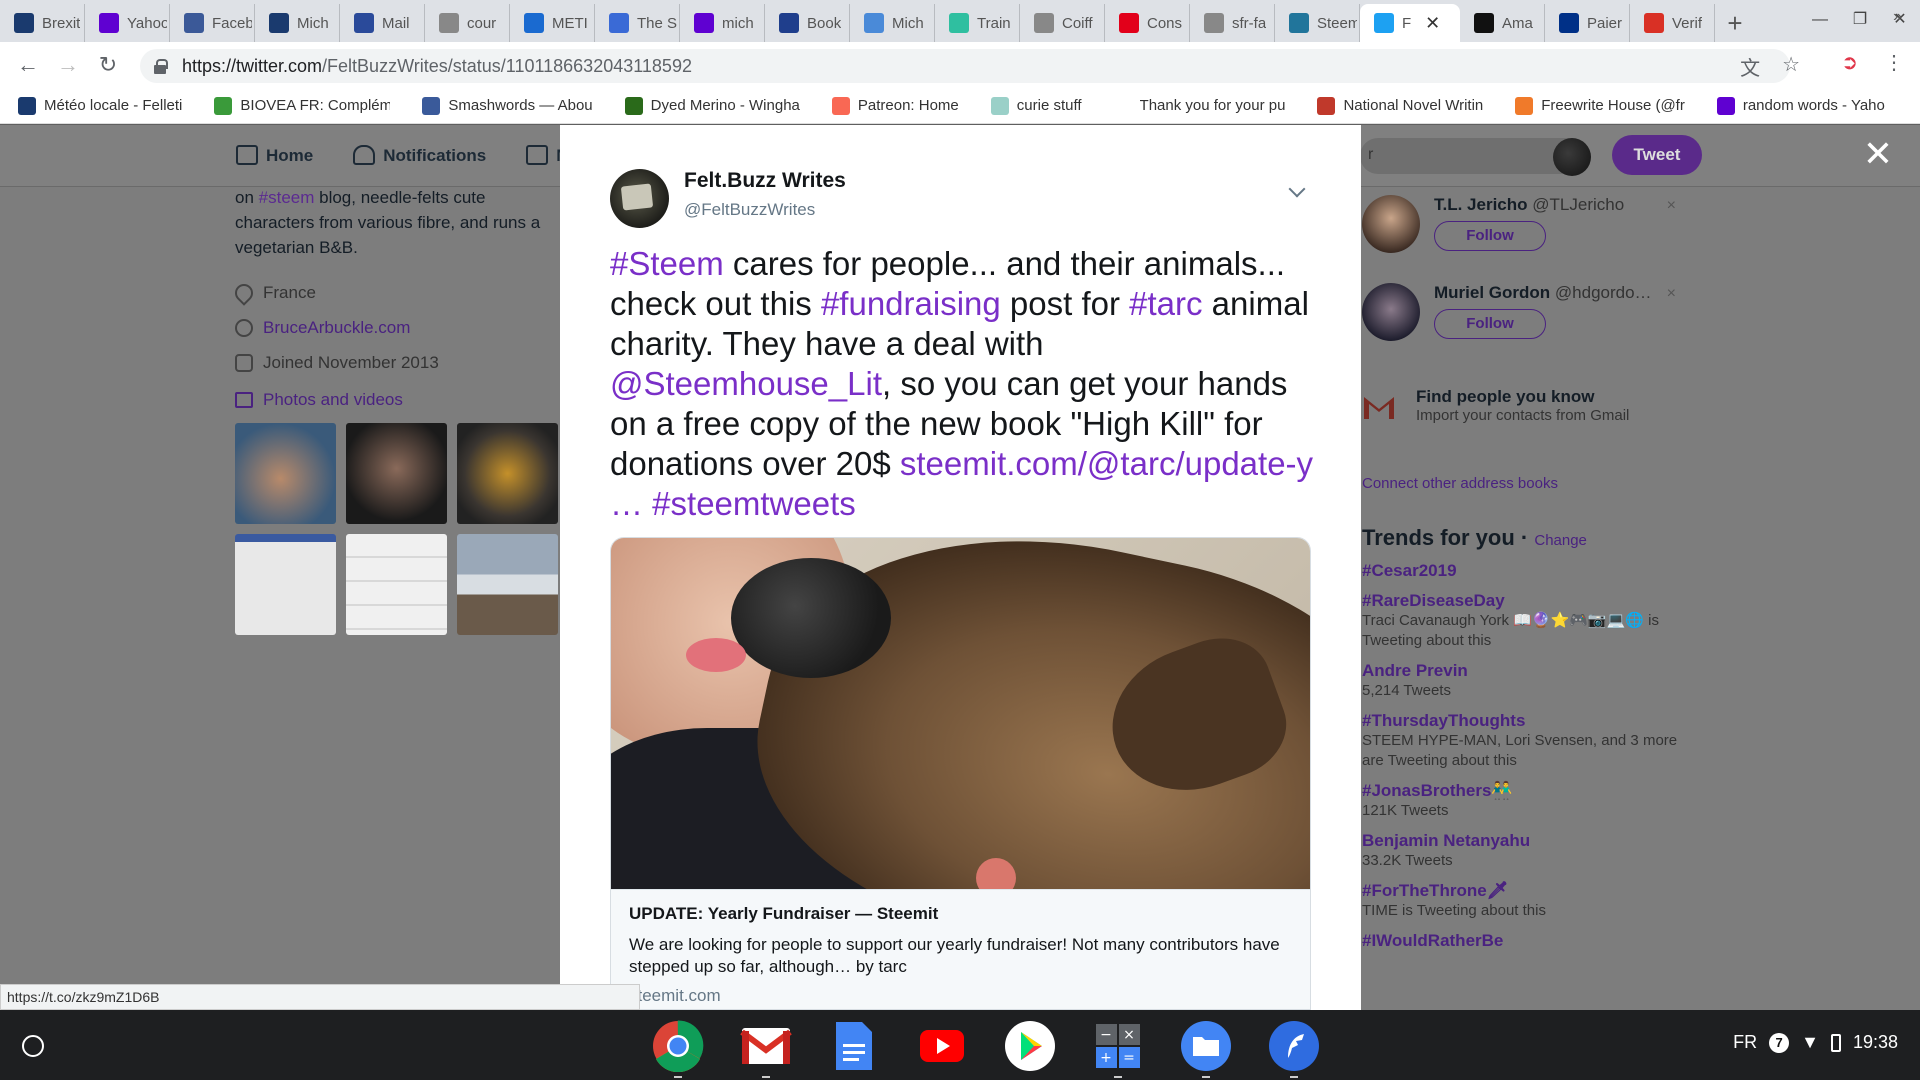 This screenshot has height=1080, width=1920. What do you see at coordinates (1294, 1048) in the screenshot?
I see `feedback-icon` at bounding box center [1294, 1048].